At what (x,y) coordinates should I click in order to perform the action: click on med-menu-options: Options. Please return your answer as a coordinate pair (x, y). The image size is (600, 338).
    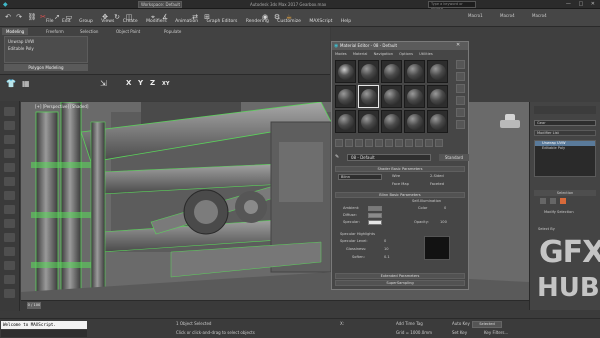
    Looking at the image, I should click on (406, 54).